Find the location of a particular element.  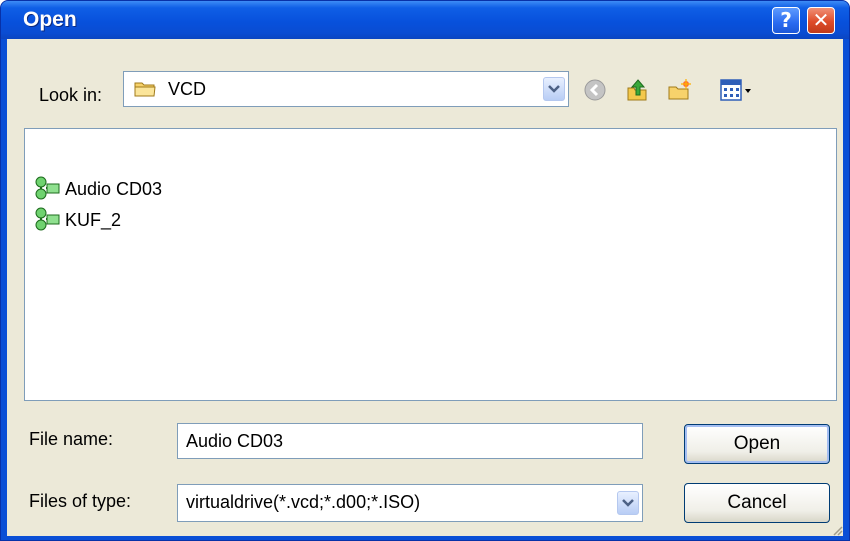

resize-grip-icon is located at coordinates (837, 530).